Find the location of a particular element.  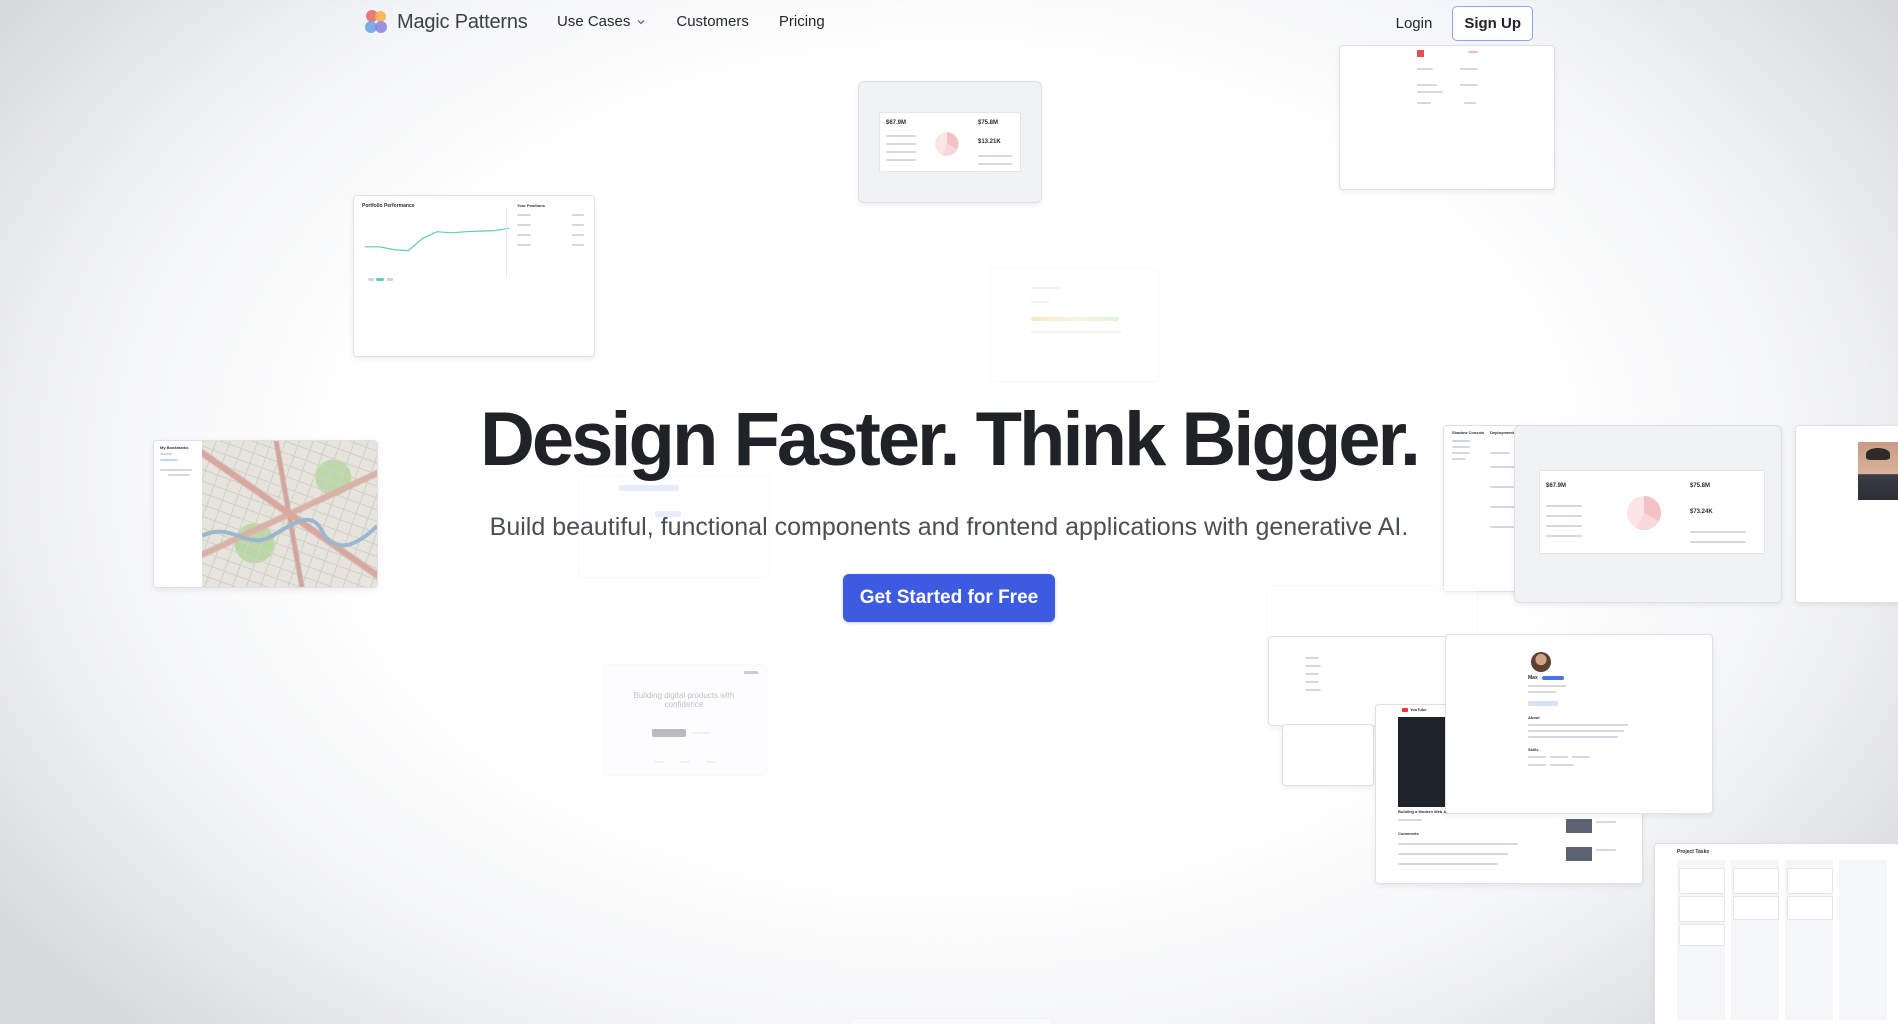

portfolio-title: Portfolio Performance is located at coordinates (388, 206).